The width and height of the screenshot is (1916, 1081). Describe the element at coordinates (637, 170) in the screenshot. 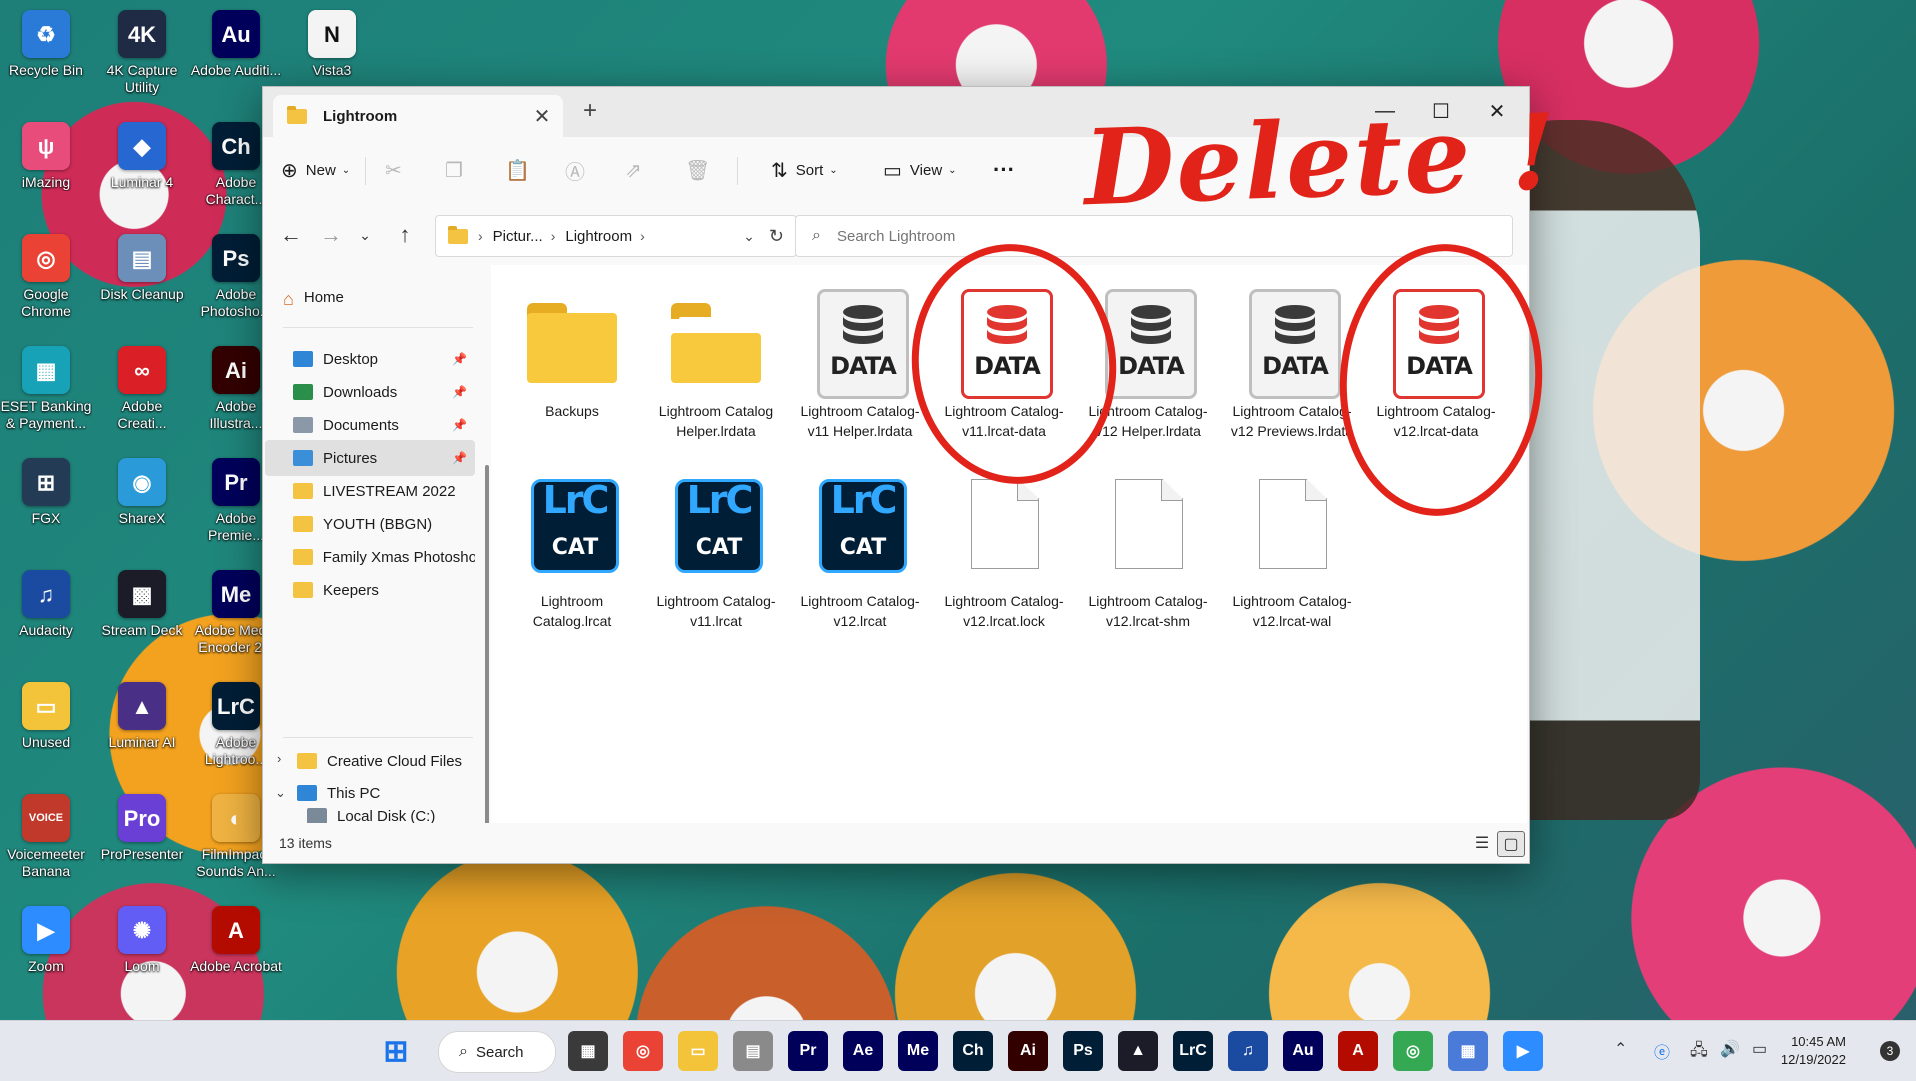

I see `share-button: ⇗` at that location.